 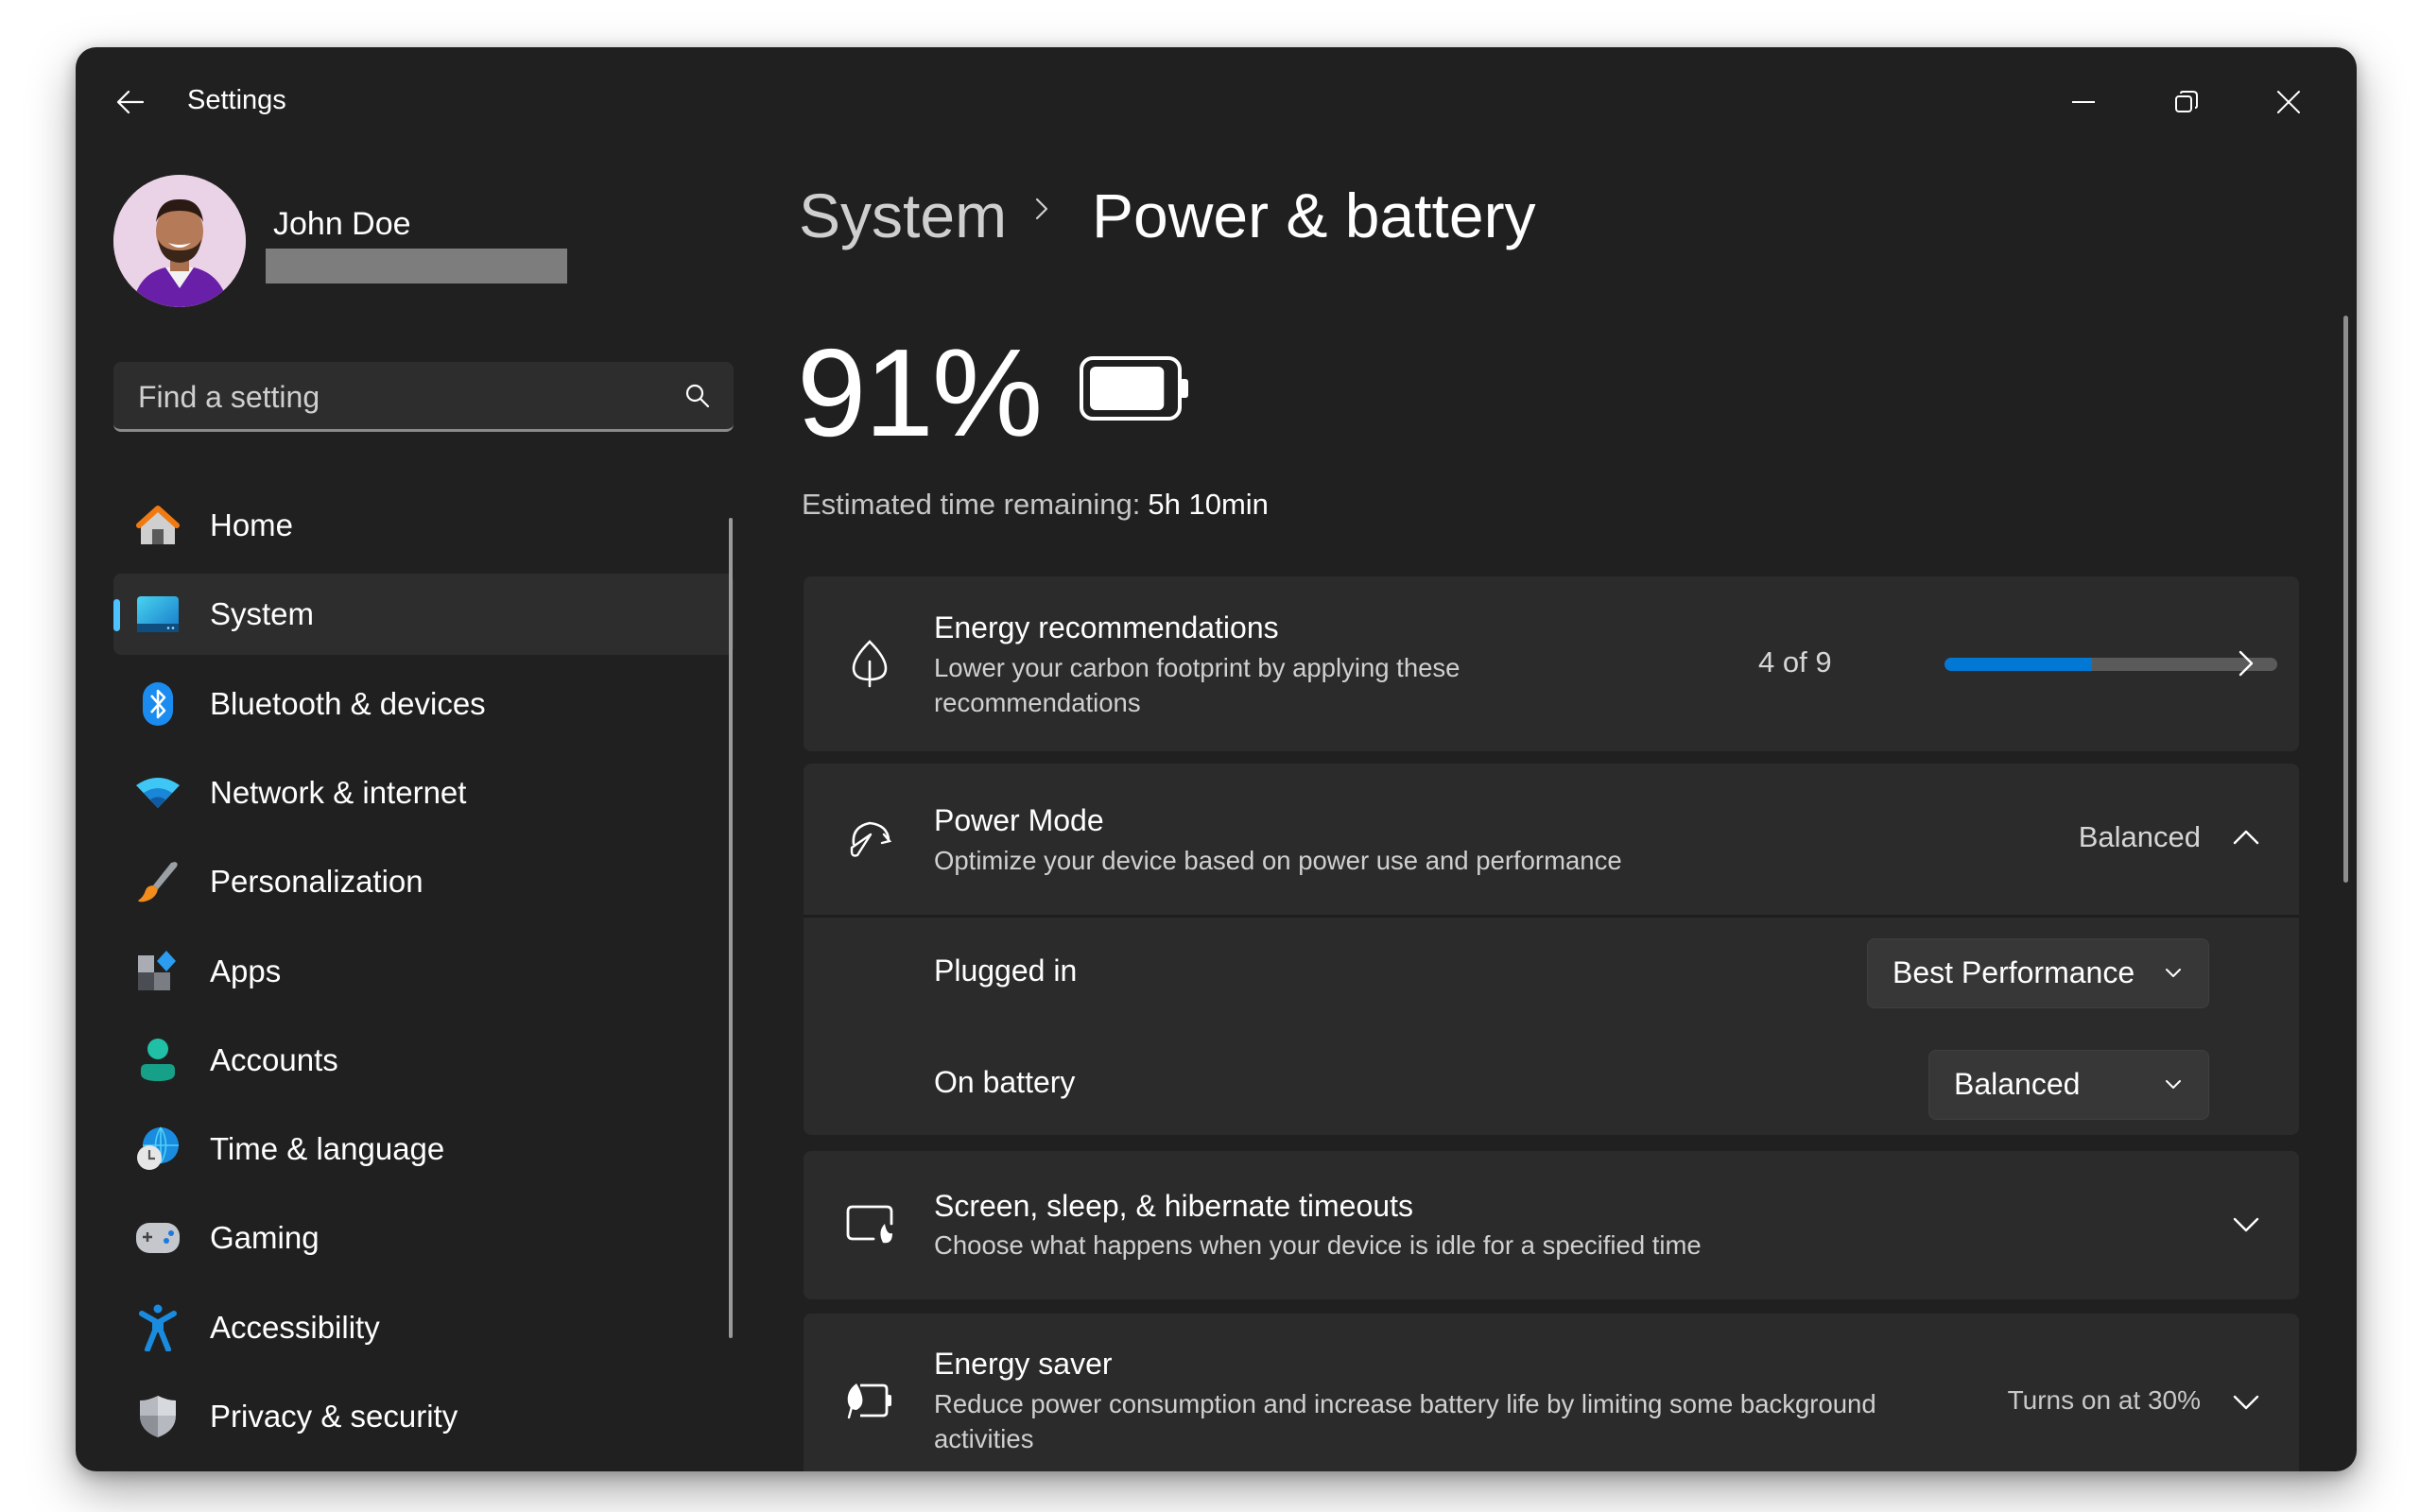 I want to click on close-icon, so click(x=2288, y=102).